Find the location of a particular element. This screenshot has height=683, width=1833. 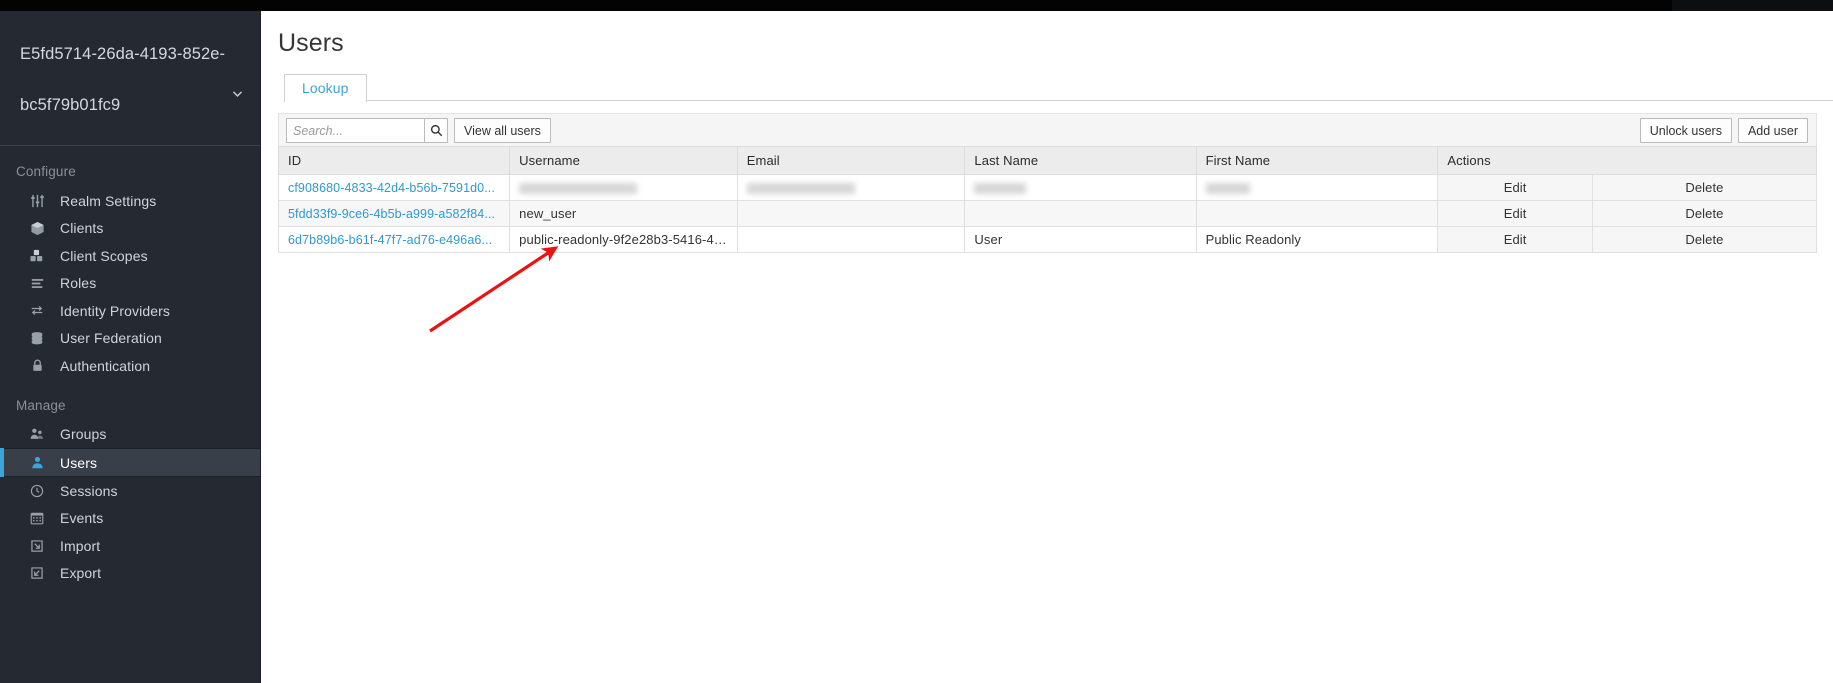

column-header-actions: Actions is located at coordinates (1627, 160).